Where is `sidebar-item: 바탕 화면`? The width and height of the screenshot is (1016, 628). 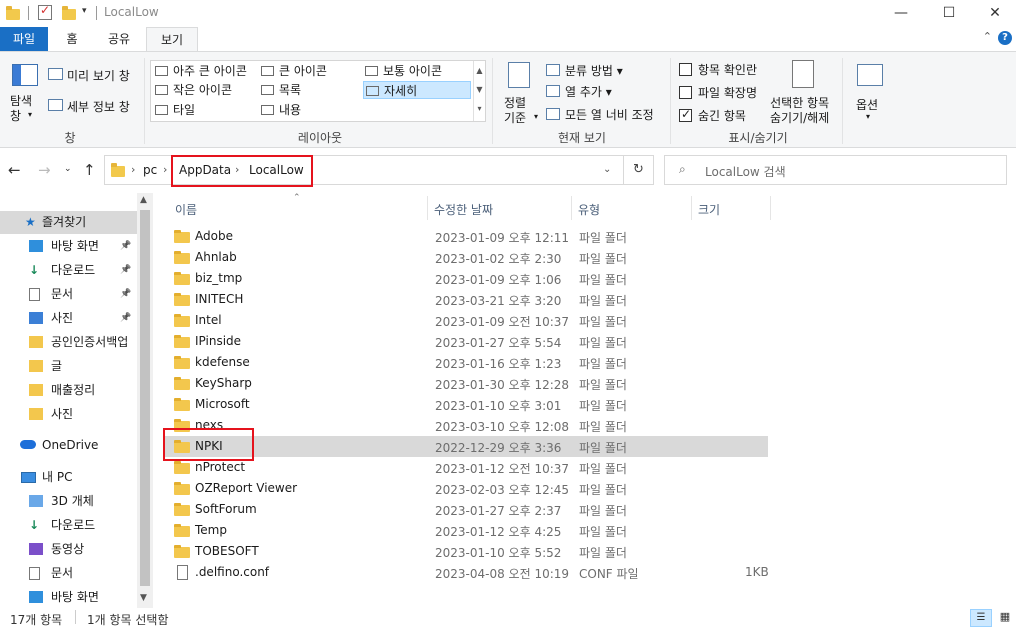
sidebar-item: 바탕 화면 is located at coordinates (68, 597).